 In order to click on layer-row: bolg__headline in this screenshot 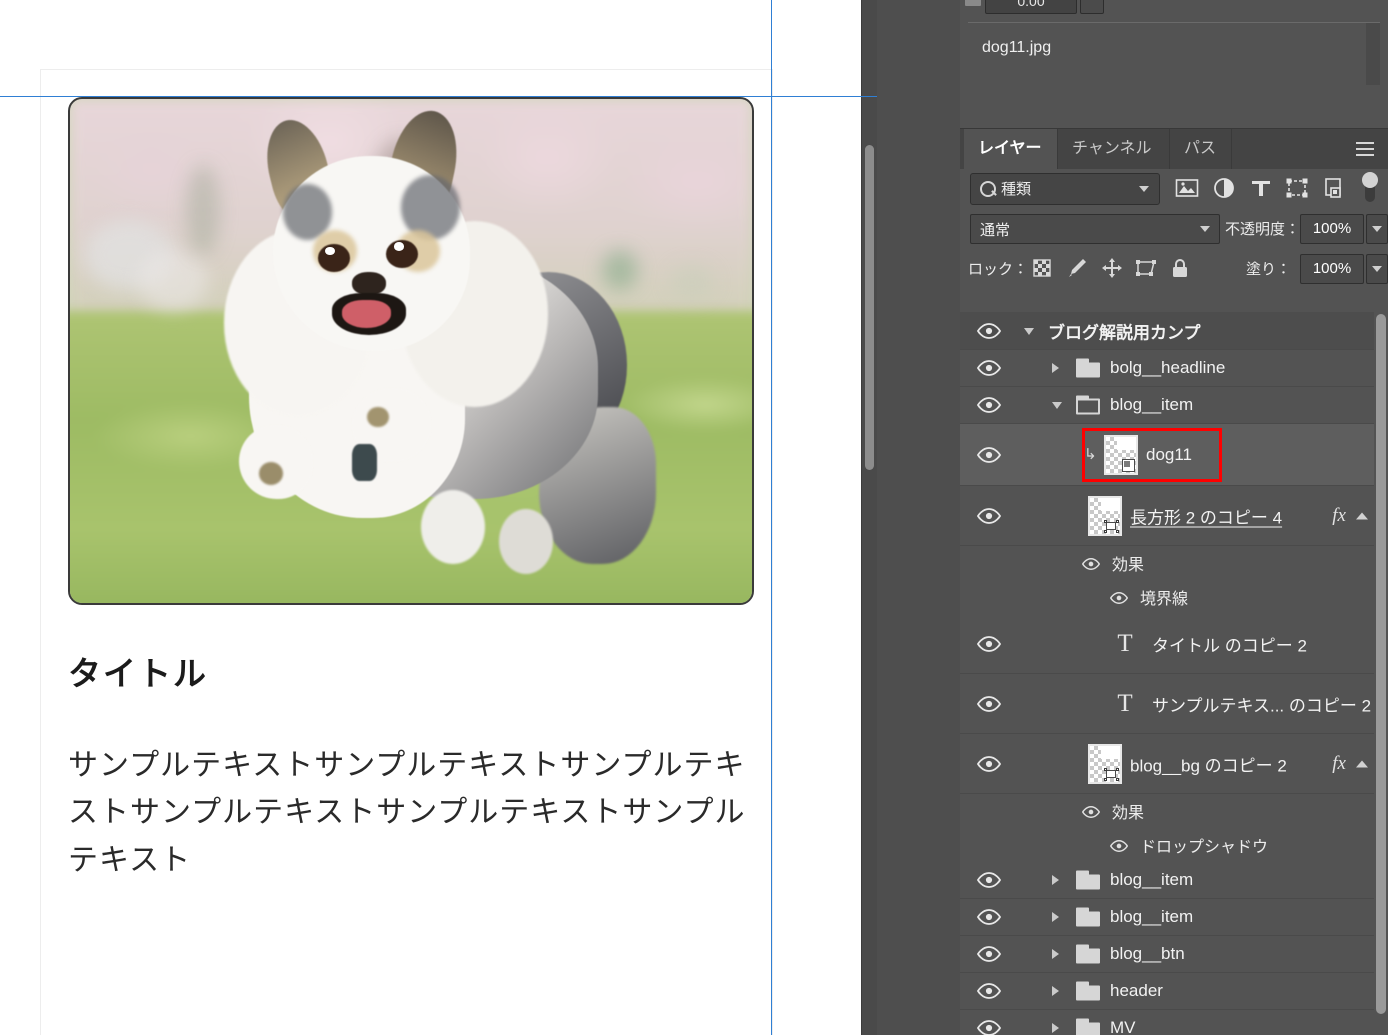, I will do `click(1174, 368)`.